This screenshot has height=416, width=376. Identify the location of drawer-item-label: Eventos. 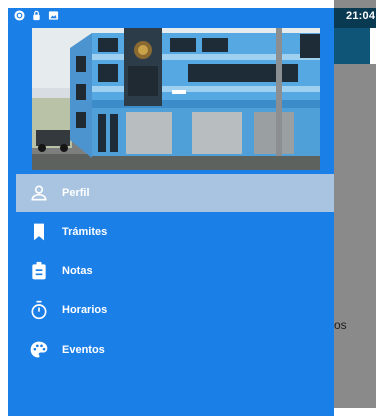
(83, 350).